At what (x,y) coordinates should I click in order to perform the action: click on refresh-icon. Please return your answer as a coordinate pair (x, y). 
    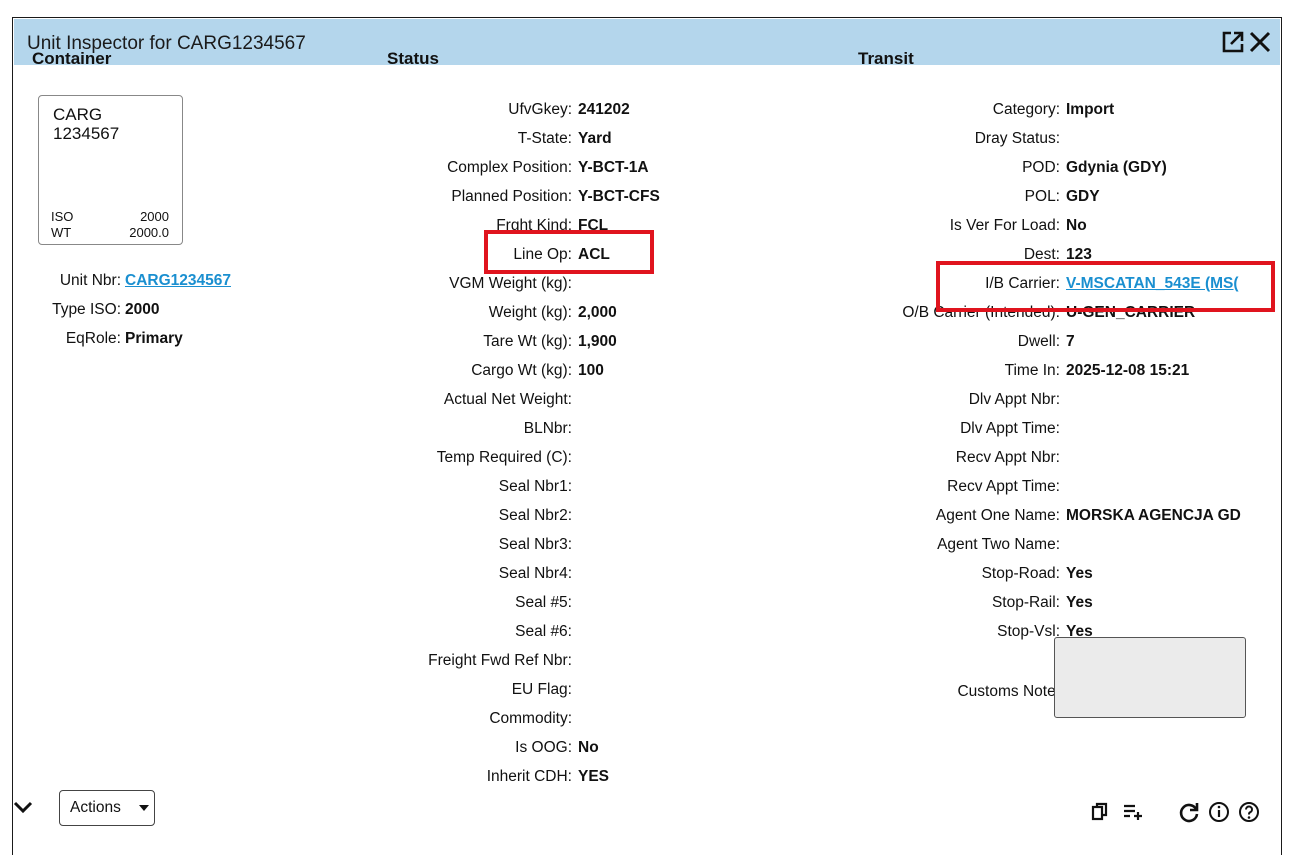
    Looking at the image, I should click on (1189, 812).